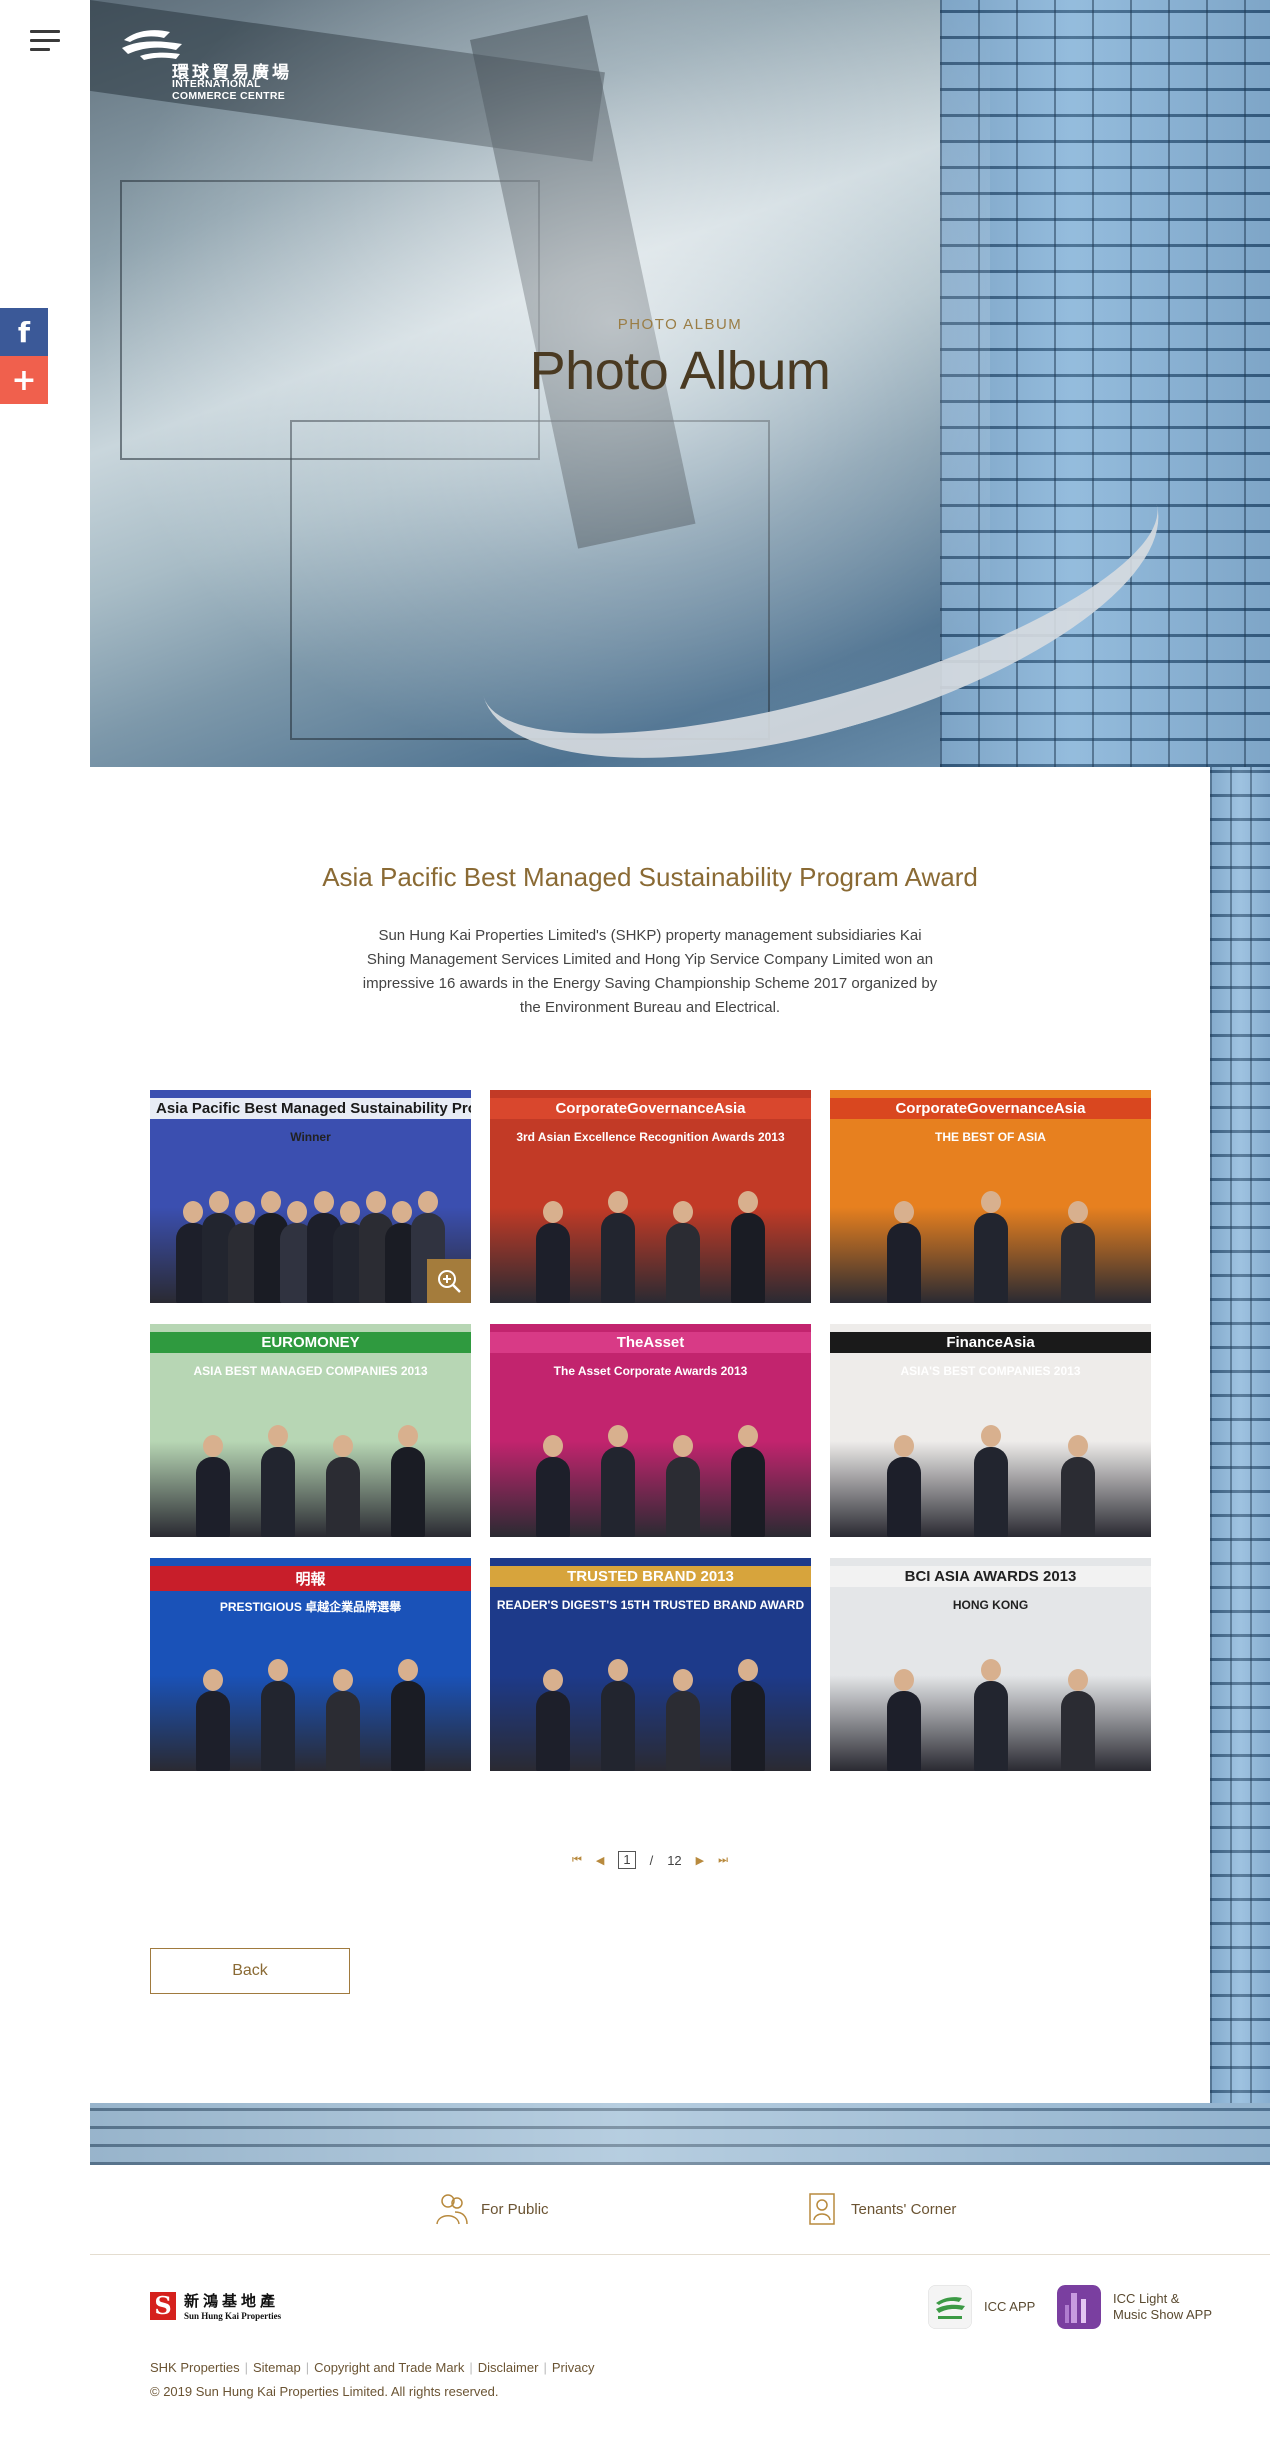  Describe the element at coordinates (1162, 2307) in the screenshot. I see `light-show-app-label: ICC Light & Music Show APP` at that location.